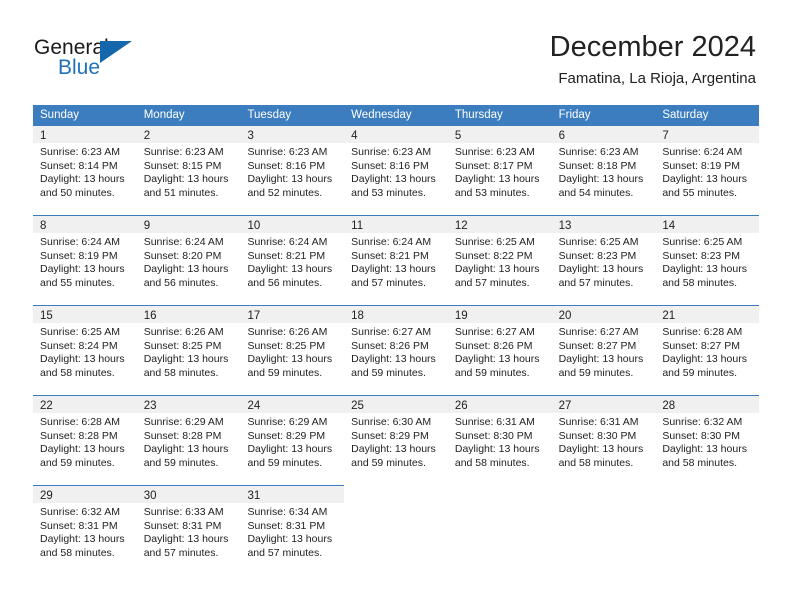 The height and width of the screenshot is (612, 792). Describe the element at coordinates (181, 192) in the screenshot. I see `daylight-text-line2: and 51 minutes.` at that location.